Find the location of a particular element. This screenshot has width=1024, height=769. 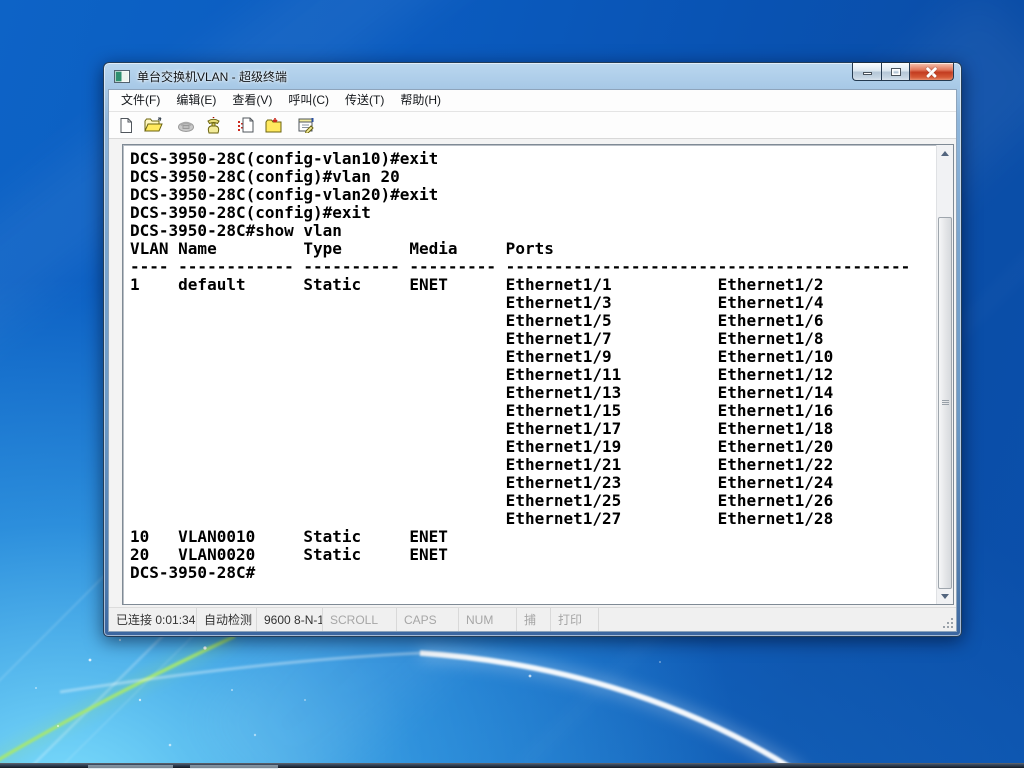

menu-transfer: 传送(T) is located at coordinates (364, 100).